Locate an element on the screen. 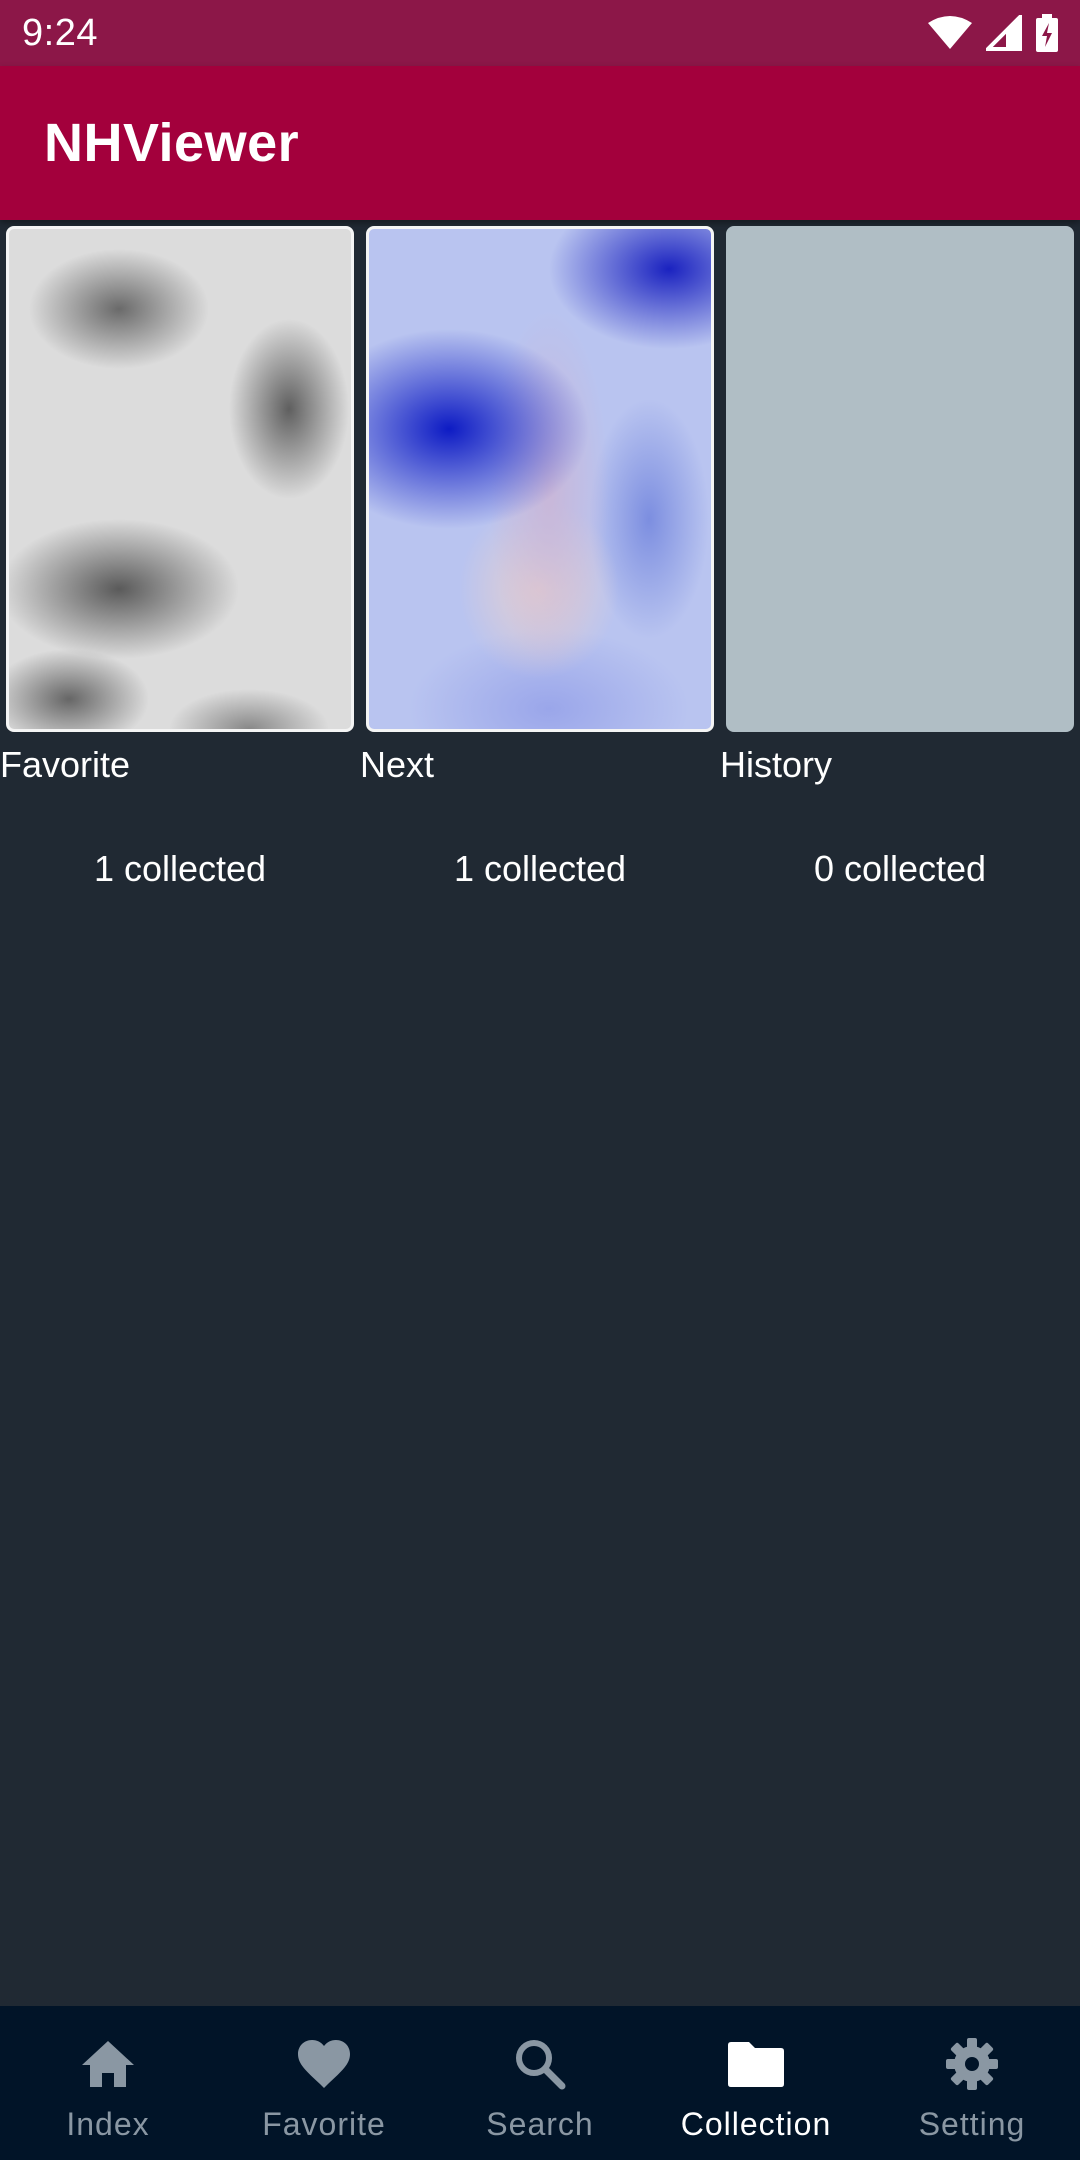  collection-card-favorite: Favorite 1 collected is located at coordinates (180, 574).